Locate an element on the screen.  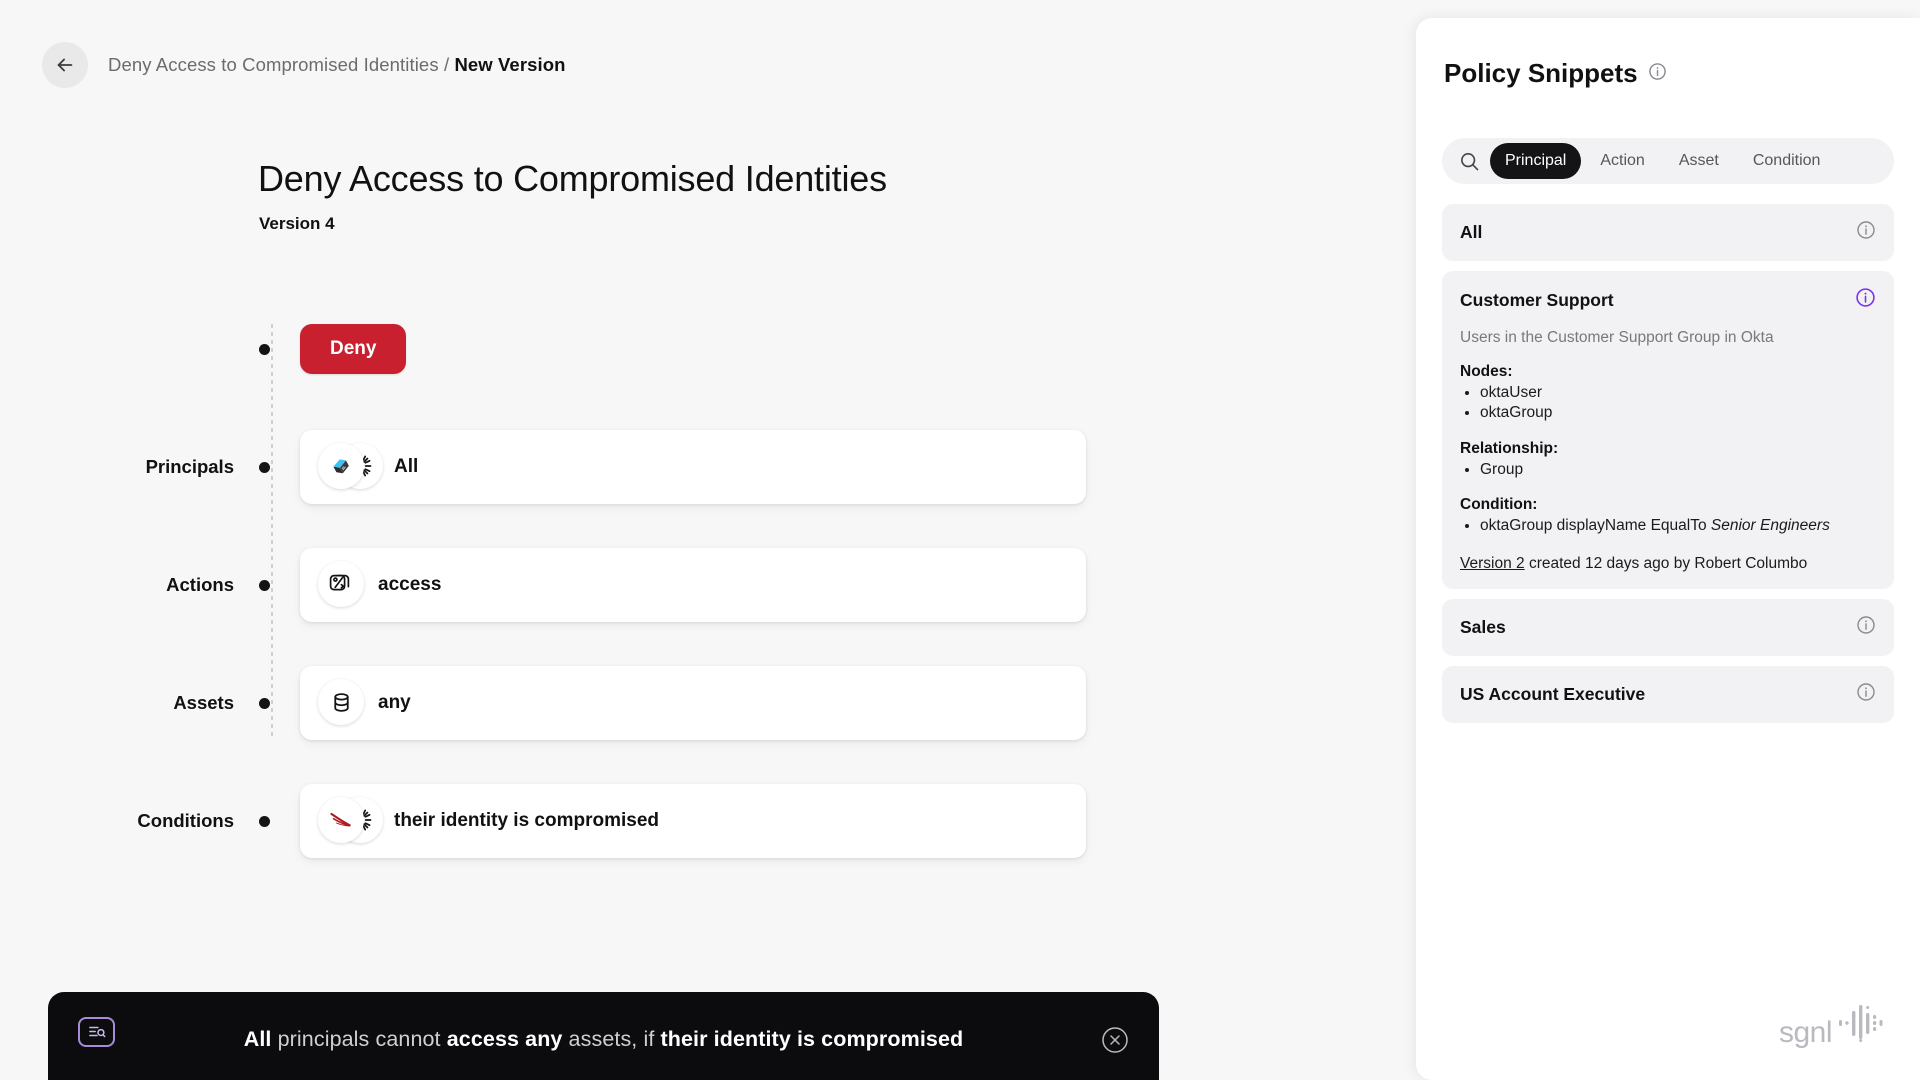
snippet-card-sales: Sales is located at coordinates (1668, 627).